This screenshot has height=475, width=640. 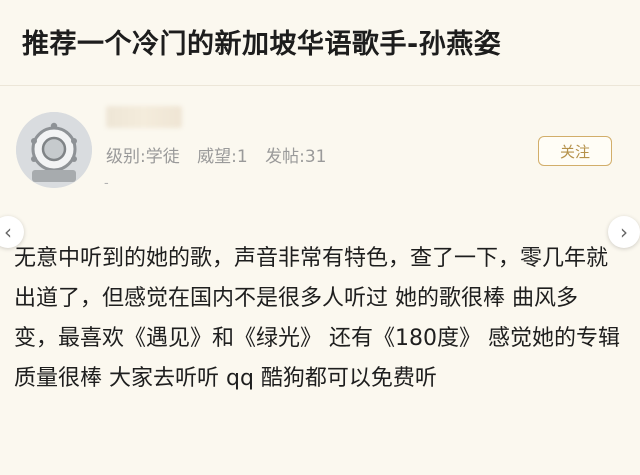 I want to click on author-signature: -, so click(x=106, y=183).